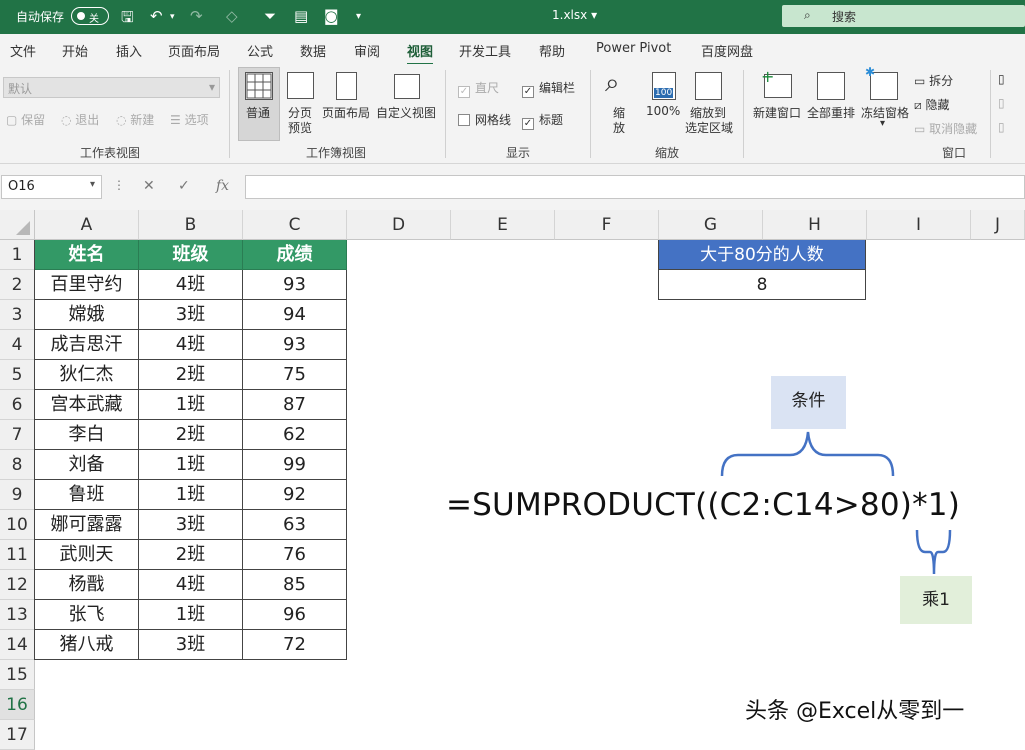  What do you see at coordinates (933, 552) in the screenshot?
I see `multiply-brace` at bounding box center [933, 552].